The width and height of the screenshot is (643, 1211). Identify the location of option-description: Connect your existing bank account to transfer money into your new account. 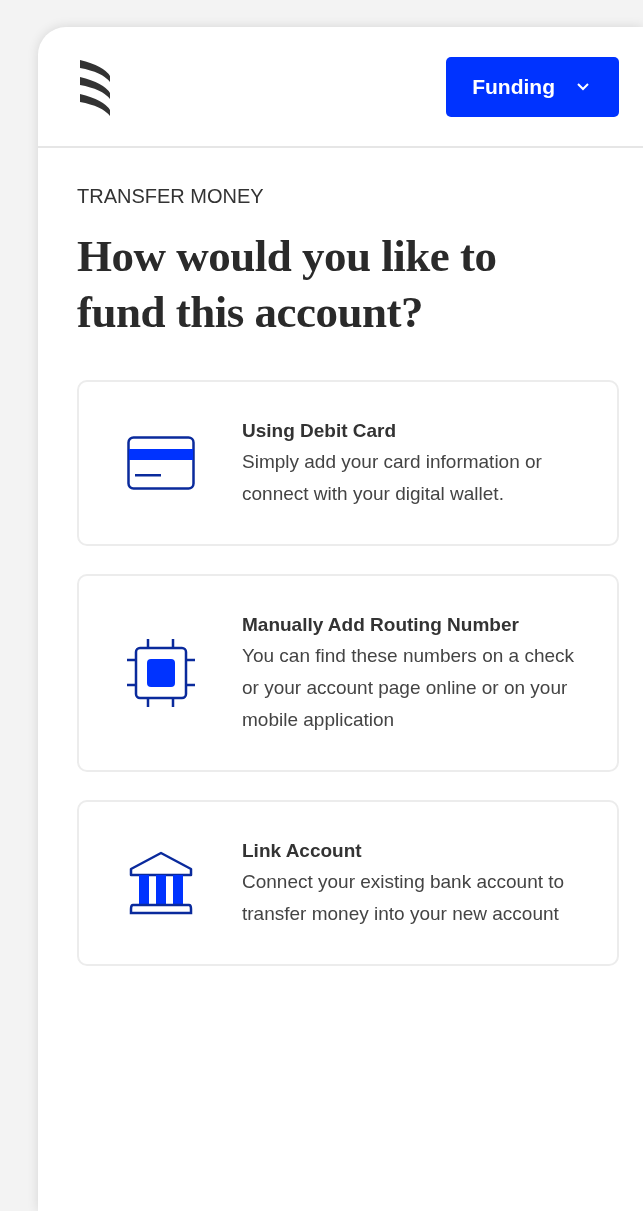
(404, 898).